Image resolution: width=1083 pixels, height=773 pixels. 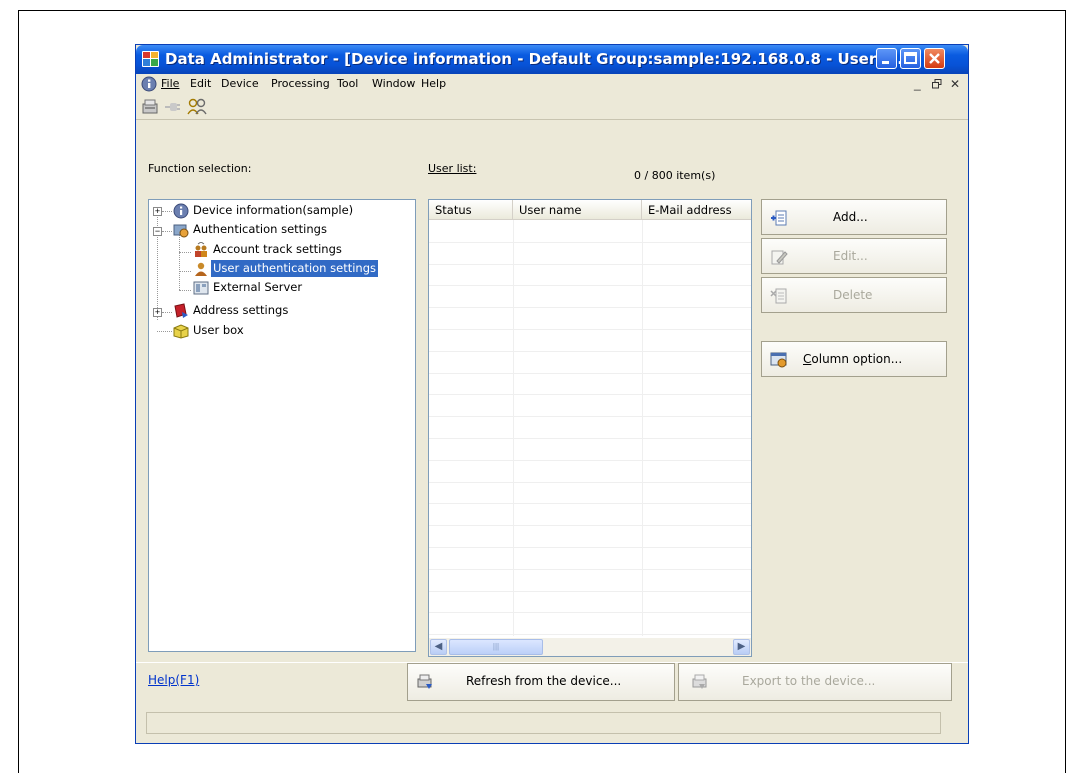 I want to click on scroll-thumb: |||, so click(x=496, y=647).